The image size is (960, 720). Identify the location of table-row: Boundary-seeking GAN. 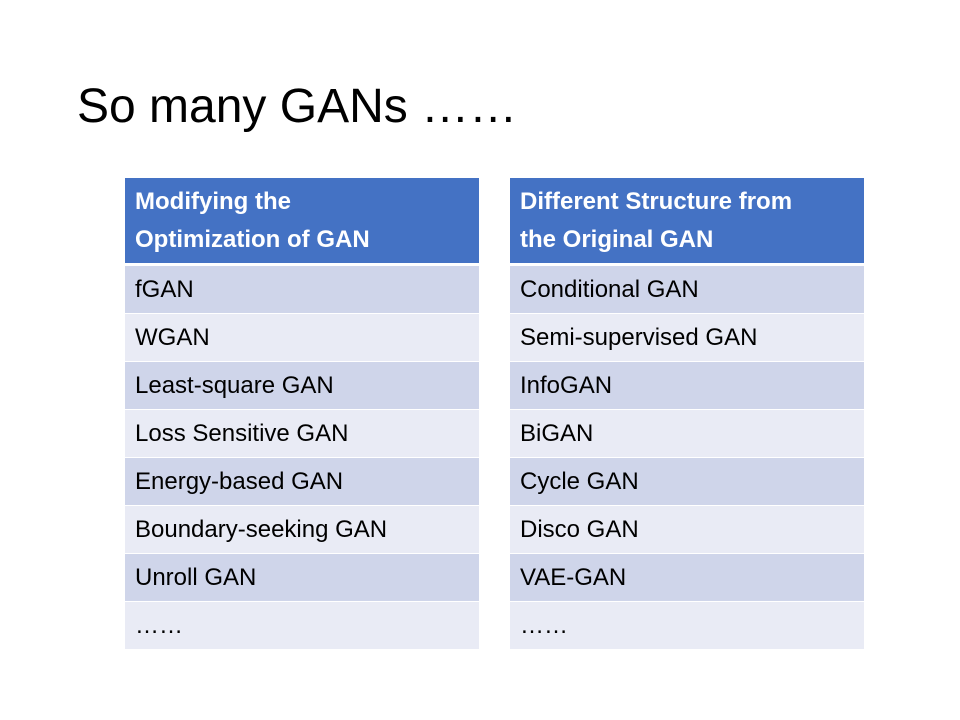
(302, 530).